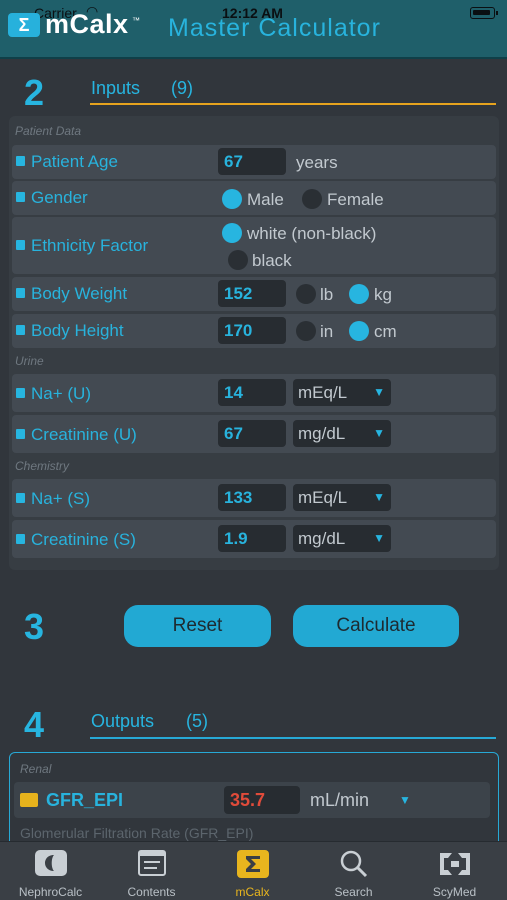 The image size is (507, 900). I want to click on output-marker-icon, so click(29, 800).